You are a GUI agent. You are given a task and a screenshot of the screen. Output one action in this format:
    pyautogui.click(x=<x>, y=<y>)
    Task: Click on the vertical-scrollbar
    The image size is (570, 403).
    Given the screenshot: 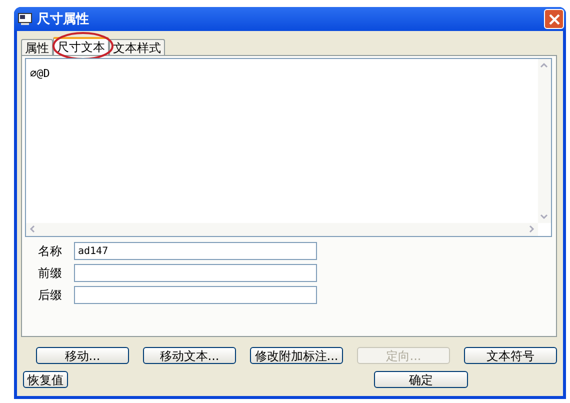 What is the action you would take?
    pyautogui.click(x=544, y=141)
    